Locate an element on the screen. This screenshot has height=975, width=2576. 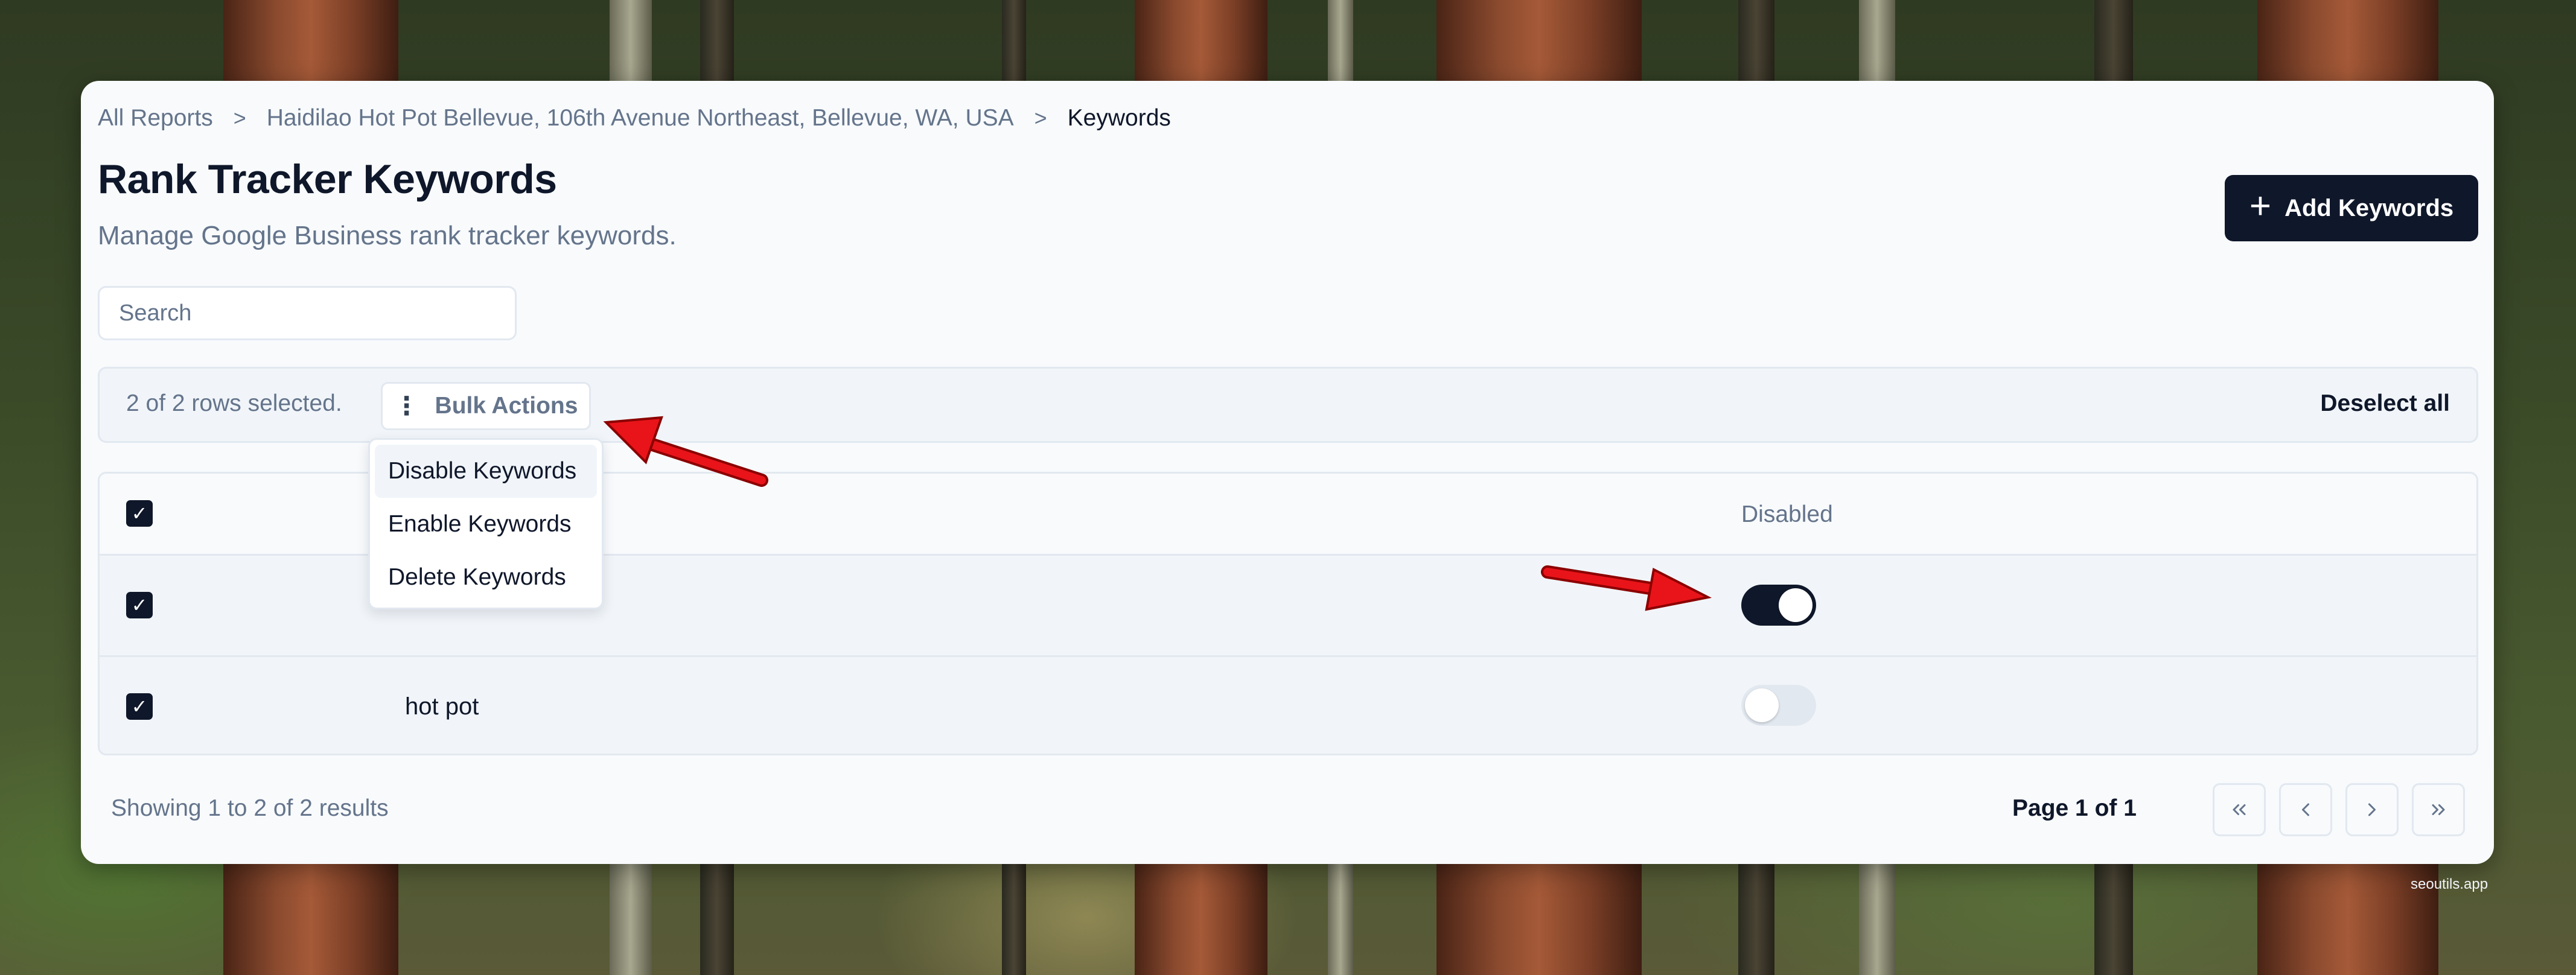
breadcrumb-current: Keywords is located at coordinates (1119, 118).